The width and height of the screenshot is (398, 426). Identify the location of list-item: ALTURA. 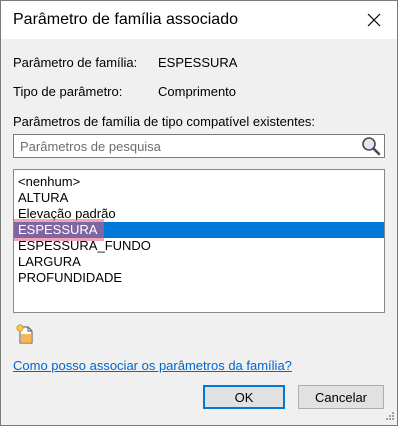
(199, 198).